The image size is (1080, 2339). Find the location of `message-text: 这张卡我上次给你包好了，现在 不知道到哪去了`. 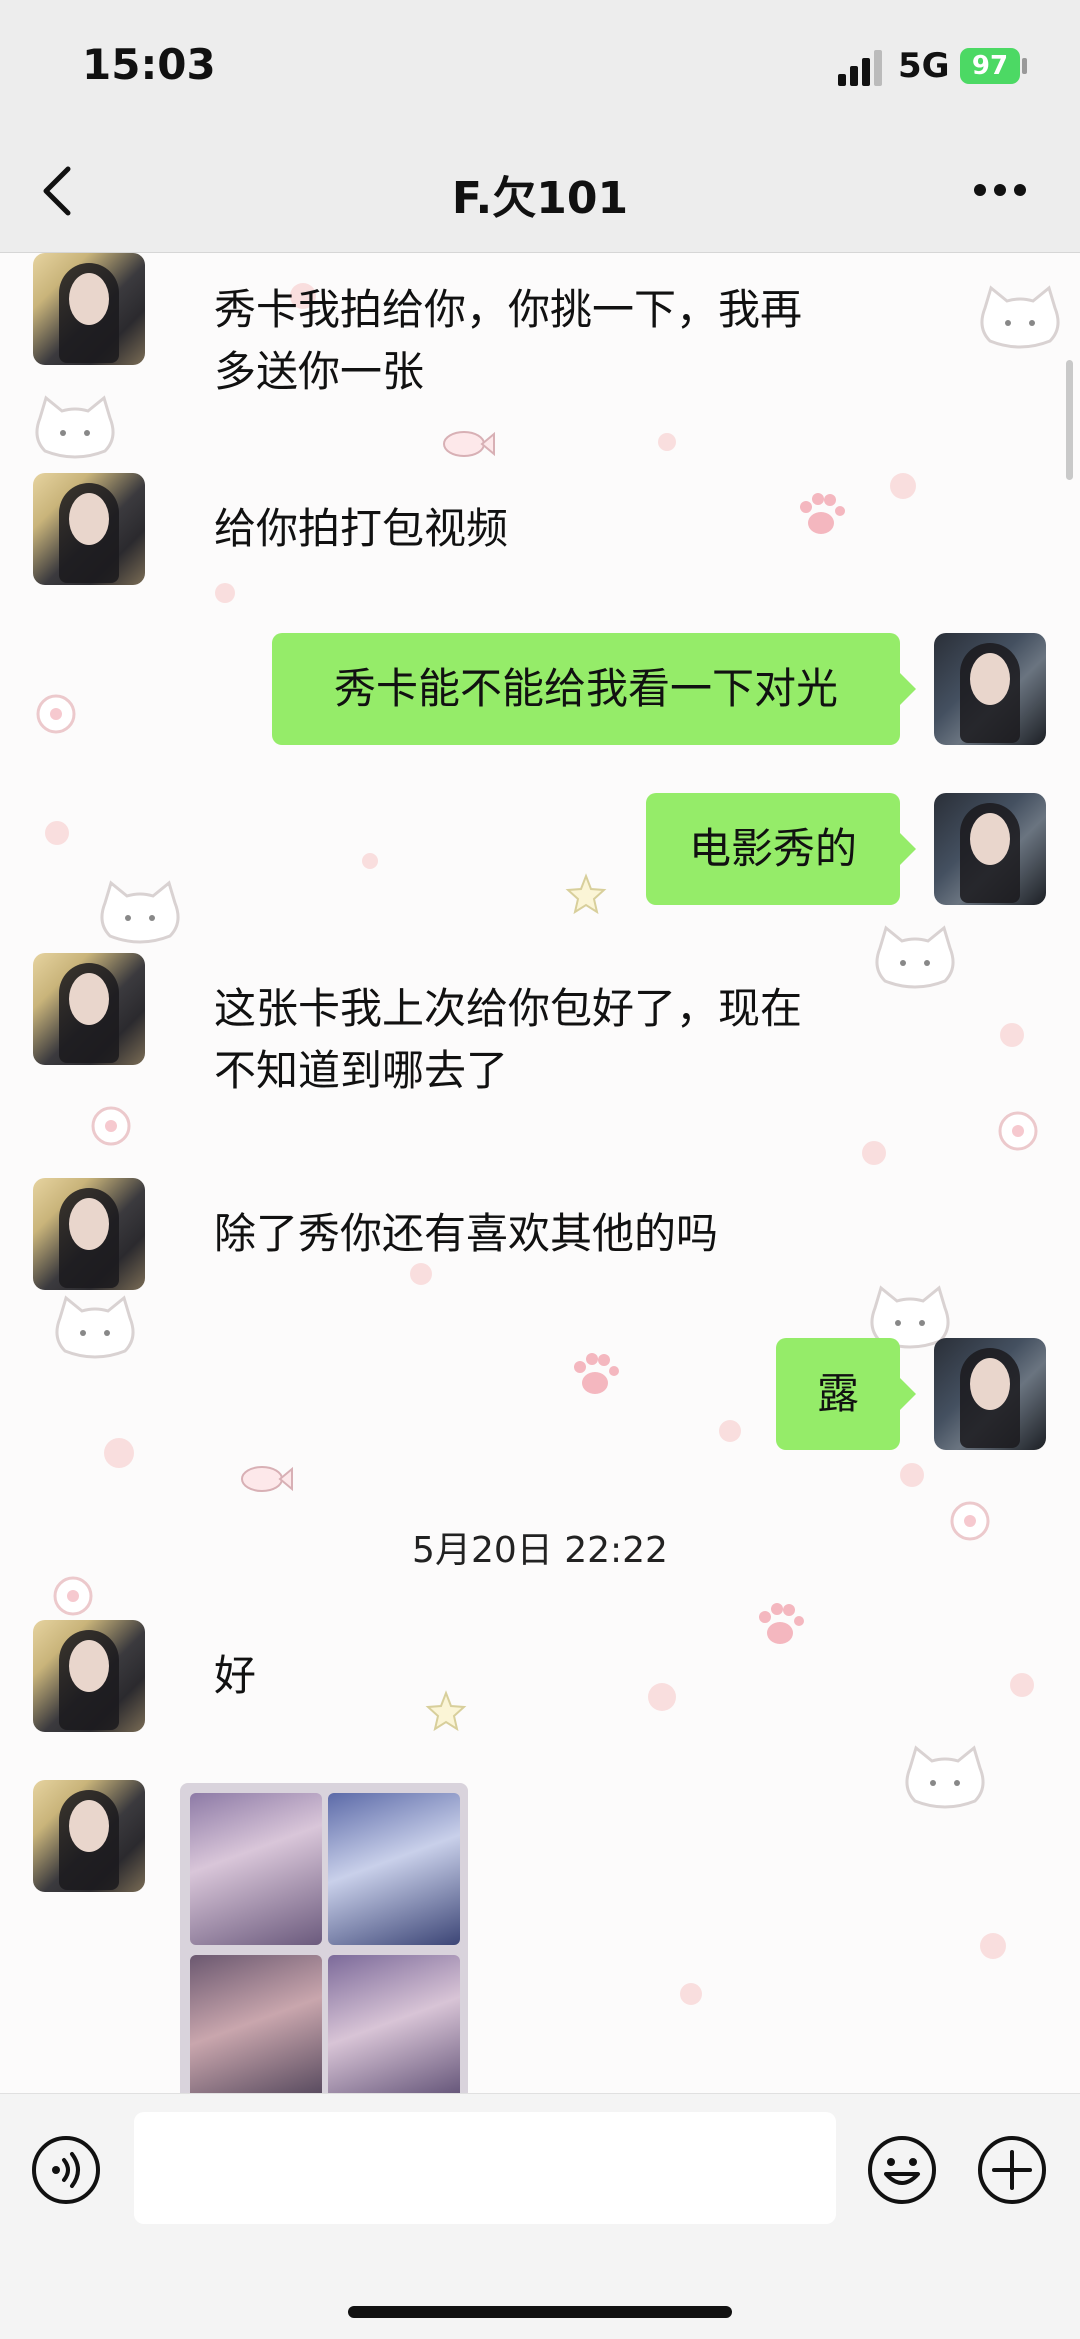

message-text: 这张卡我上次给你包好了，现在 不知道到哪去了 is located at coordinates (508, 1040).